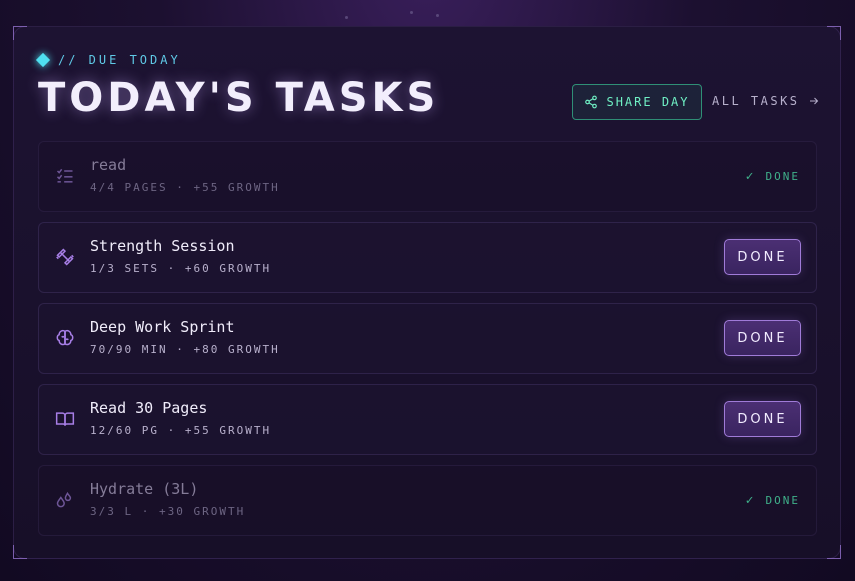 This screenshot has height=581, width=855. I want to click on share-day-button: SHARE DAY, so click(637, 102).